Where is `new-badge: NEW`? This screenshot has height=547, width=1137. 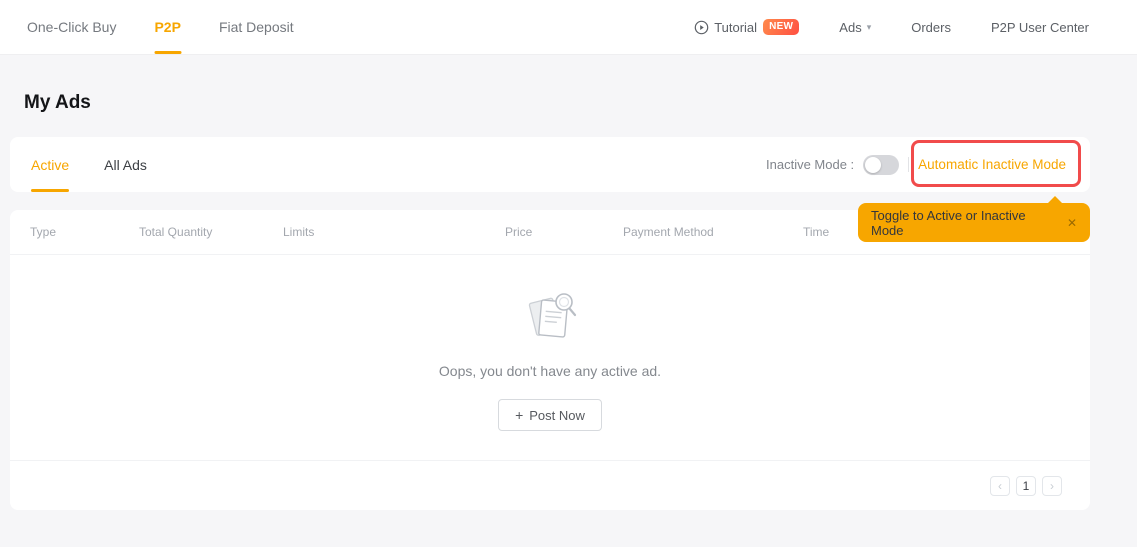
new-badge: NEW is located at coordinates (781, 27).